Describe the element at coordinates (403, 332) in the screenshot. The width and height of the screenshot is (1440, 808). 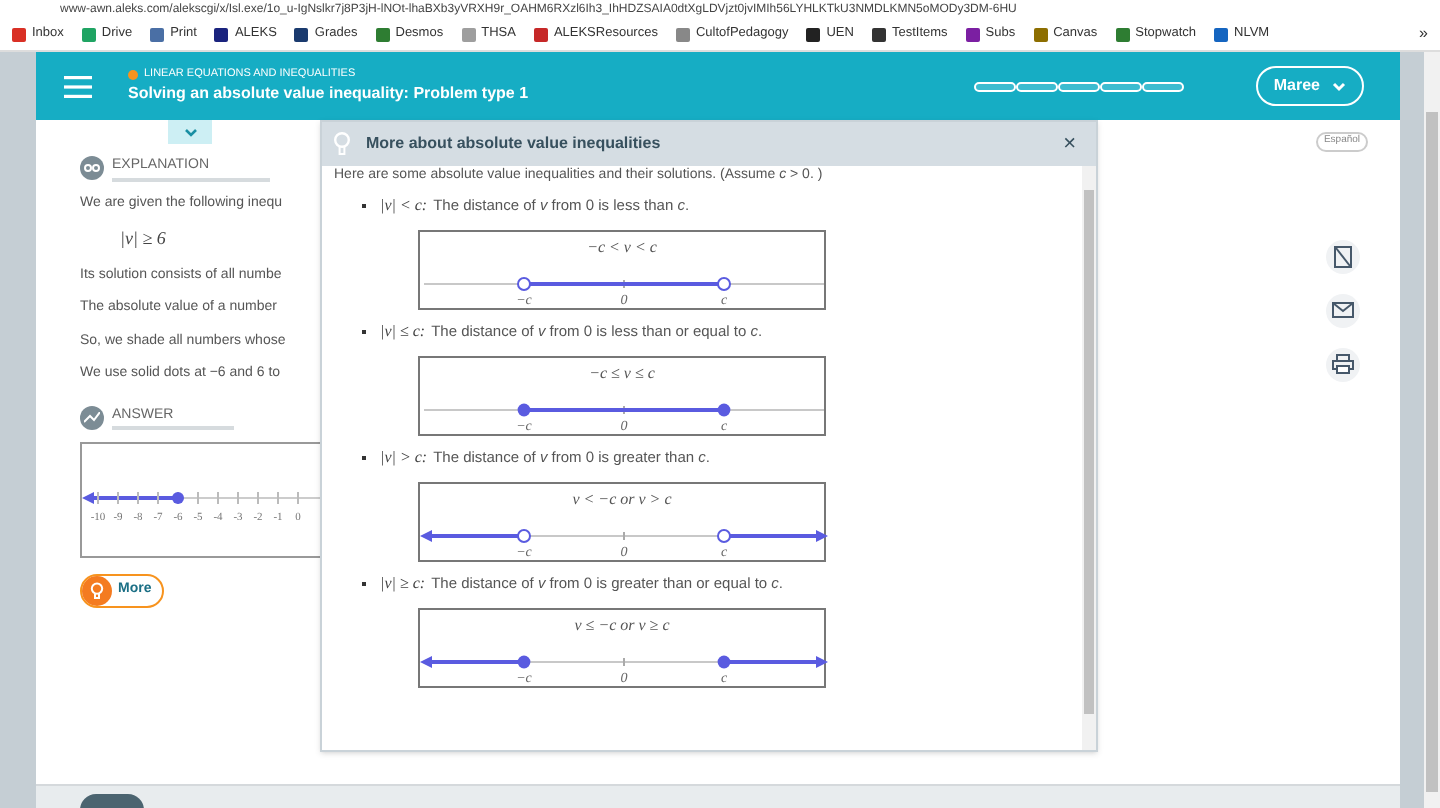
I see `inequality-condition: |v| ≤ c:` at that location.